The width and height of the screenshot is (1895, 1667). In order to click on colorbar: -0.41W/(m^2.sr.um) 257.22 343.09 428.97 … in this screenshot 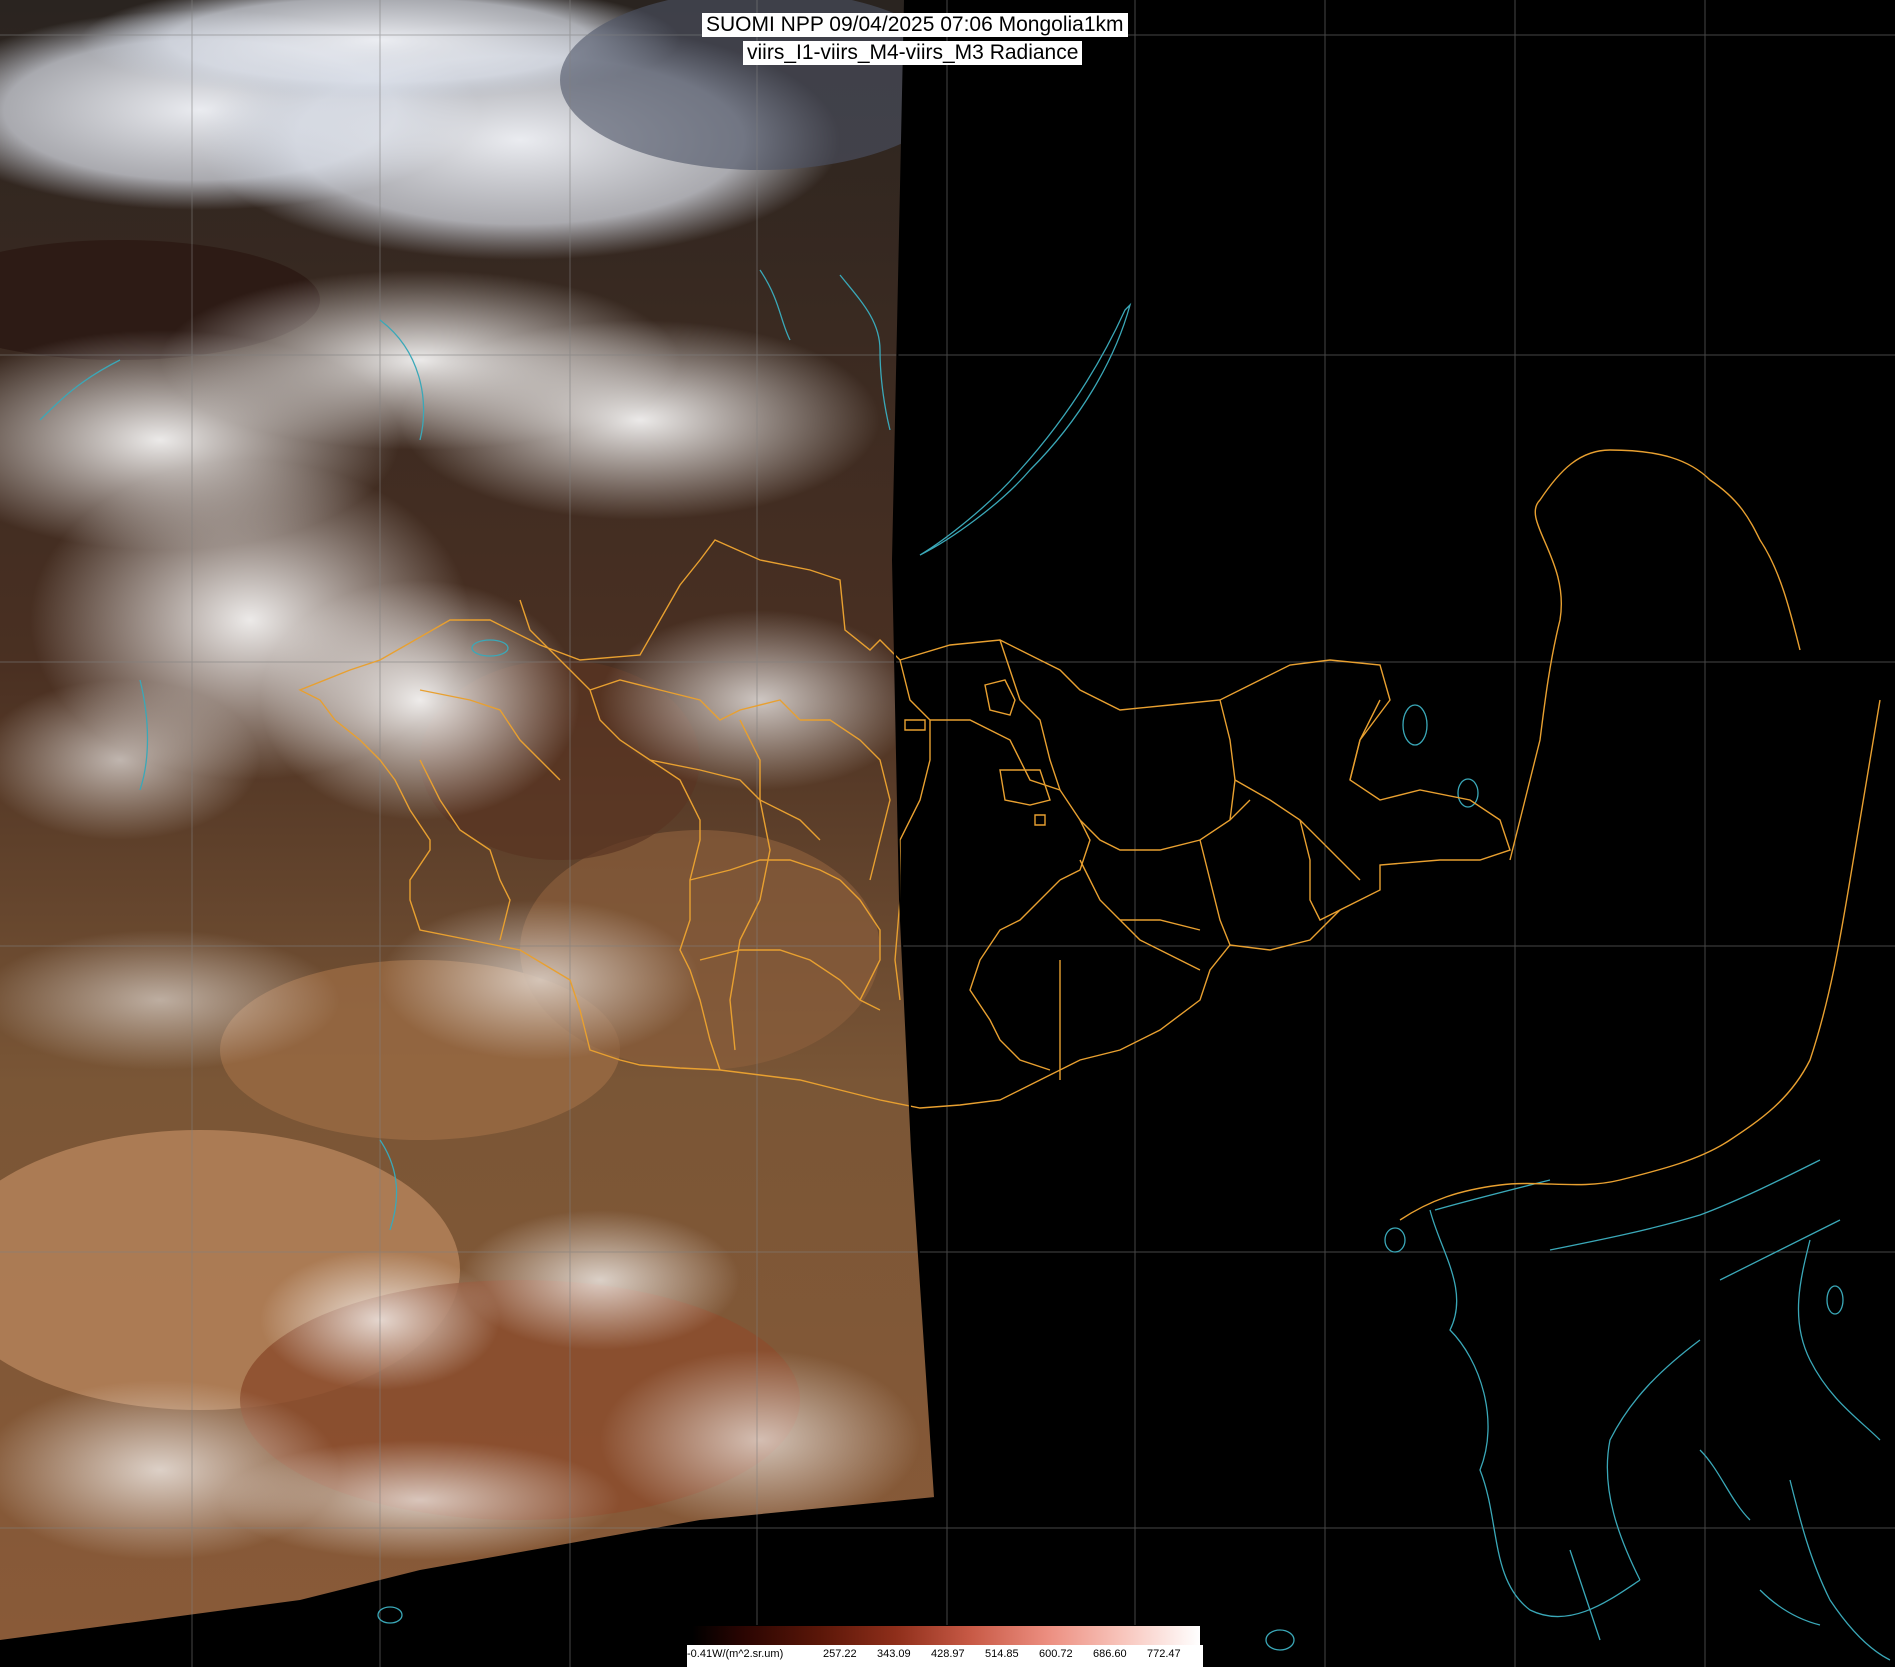, I will do `click(945, 1646)`.